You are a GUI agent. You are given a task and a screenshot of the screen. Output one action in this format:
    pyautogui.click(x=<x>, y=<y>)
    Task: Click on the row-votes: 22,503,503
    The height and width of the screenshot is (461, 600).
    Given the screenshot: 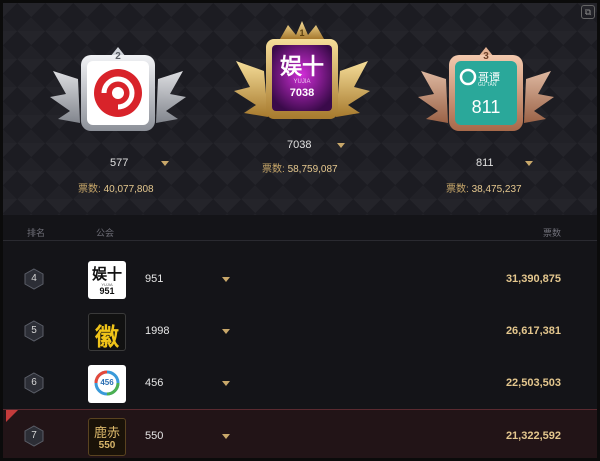 What is the action you would take?
    pyautogui.click(x=533, y=383)
    